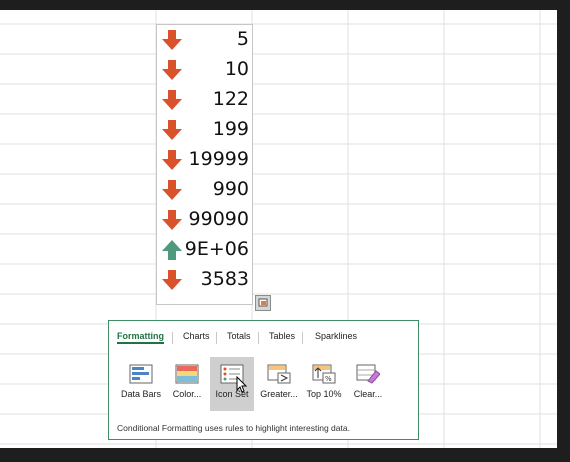 The width and height of the screenshot is (570, 462). I want to click on cell-row: 19999, so click(204, 160).